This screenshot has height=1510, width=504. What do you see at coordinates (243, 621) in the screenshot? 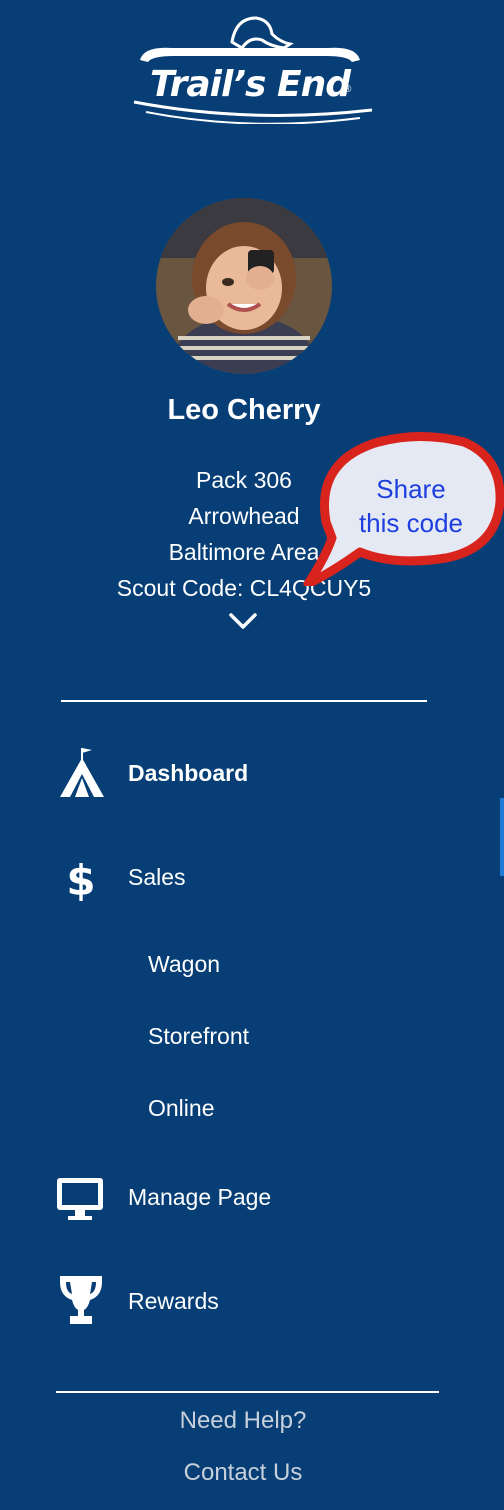
I see `chevron-down-icon` at bounding box center [243, 621].